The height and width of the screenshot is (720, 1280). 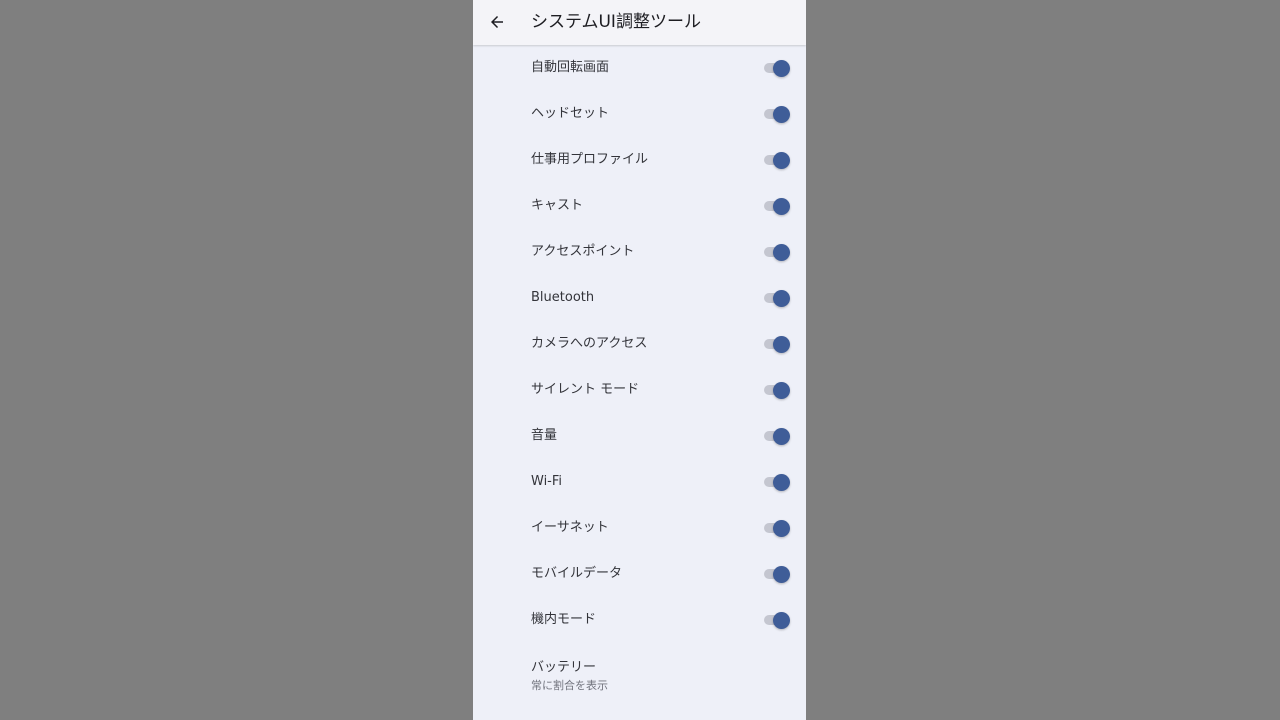 I want to click on setting-label: ヘッドセット, so click(x=570, y=113).